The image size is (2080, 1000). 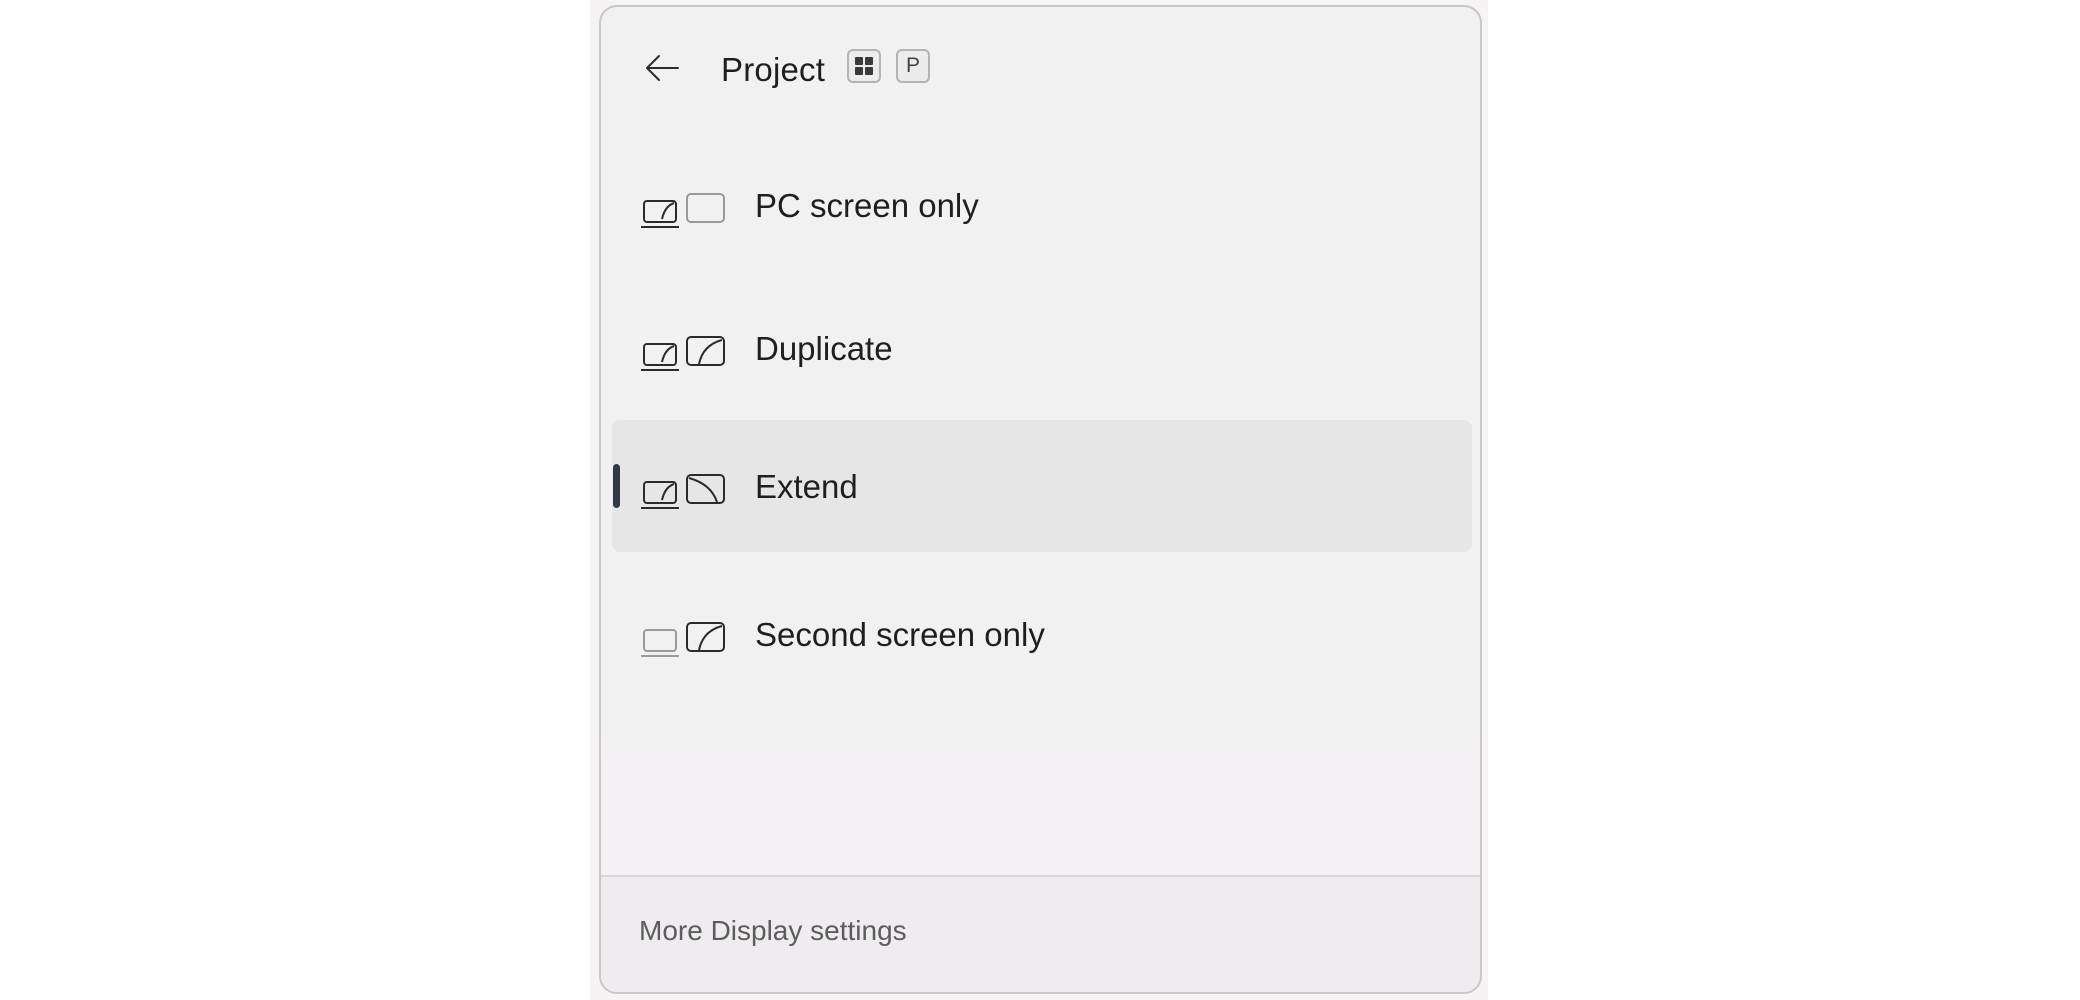 What do you see at coordinates (773, 69) in the screenshot?
I see `page-title: Project` at bounding box center [773, 69].